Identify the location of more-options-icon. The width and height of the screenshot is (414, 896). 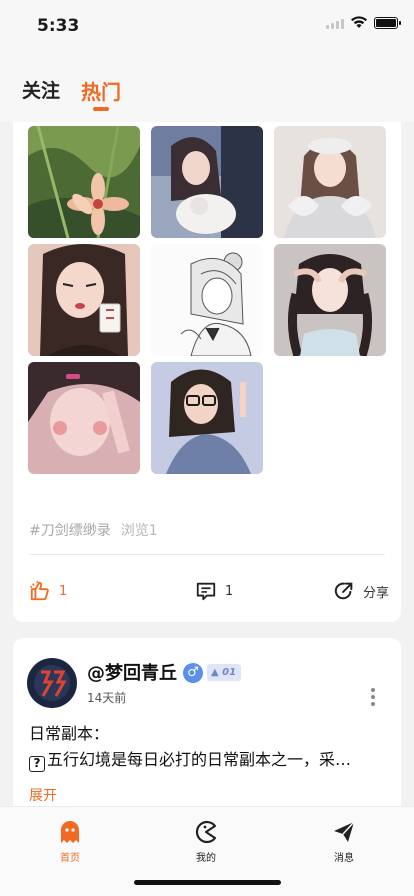
(373, 699).